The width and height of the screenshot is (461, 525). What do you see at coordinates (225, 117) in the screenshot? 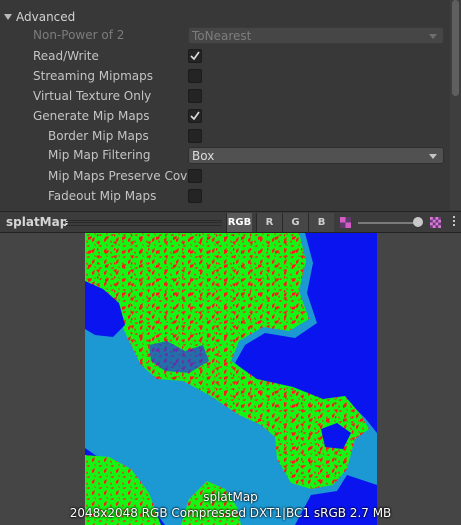
I see `row-generate-mip-maps: Generate Mip Maps` at bounding box center [225, 117].